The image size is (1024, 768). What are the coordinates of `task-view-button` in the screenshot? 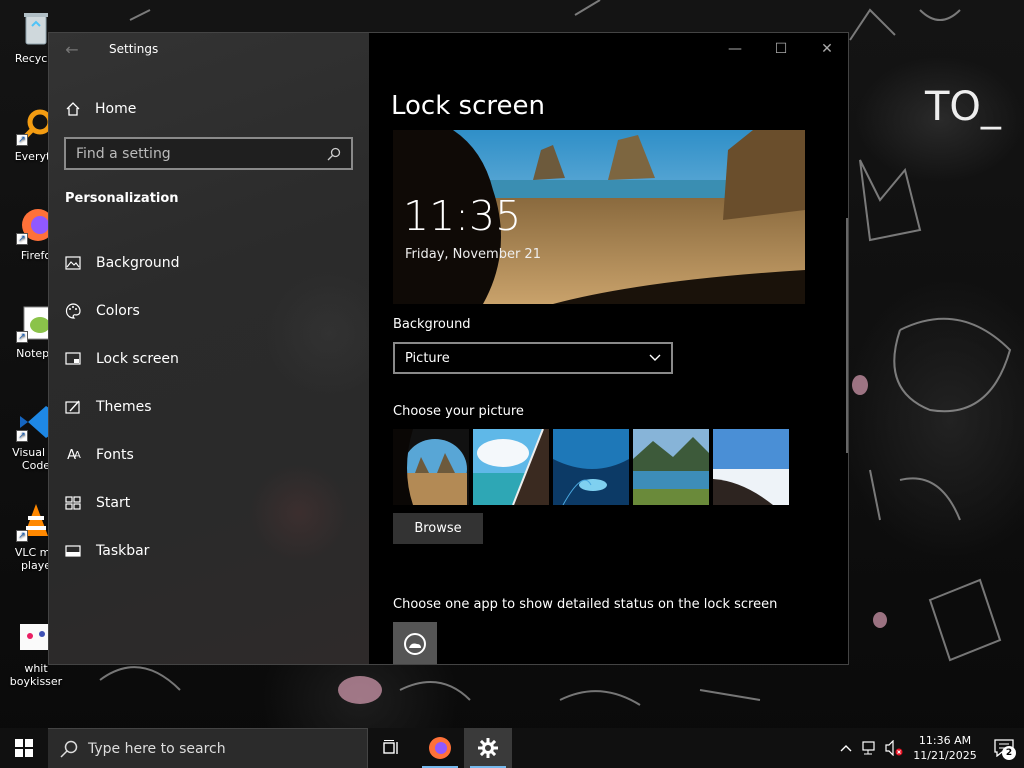 It's located at (392, 748).